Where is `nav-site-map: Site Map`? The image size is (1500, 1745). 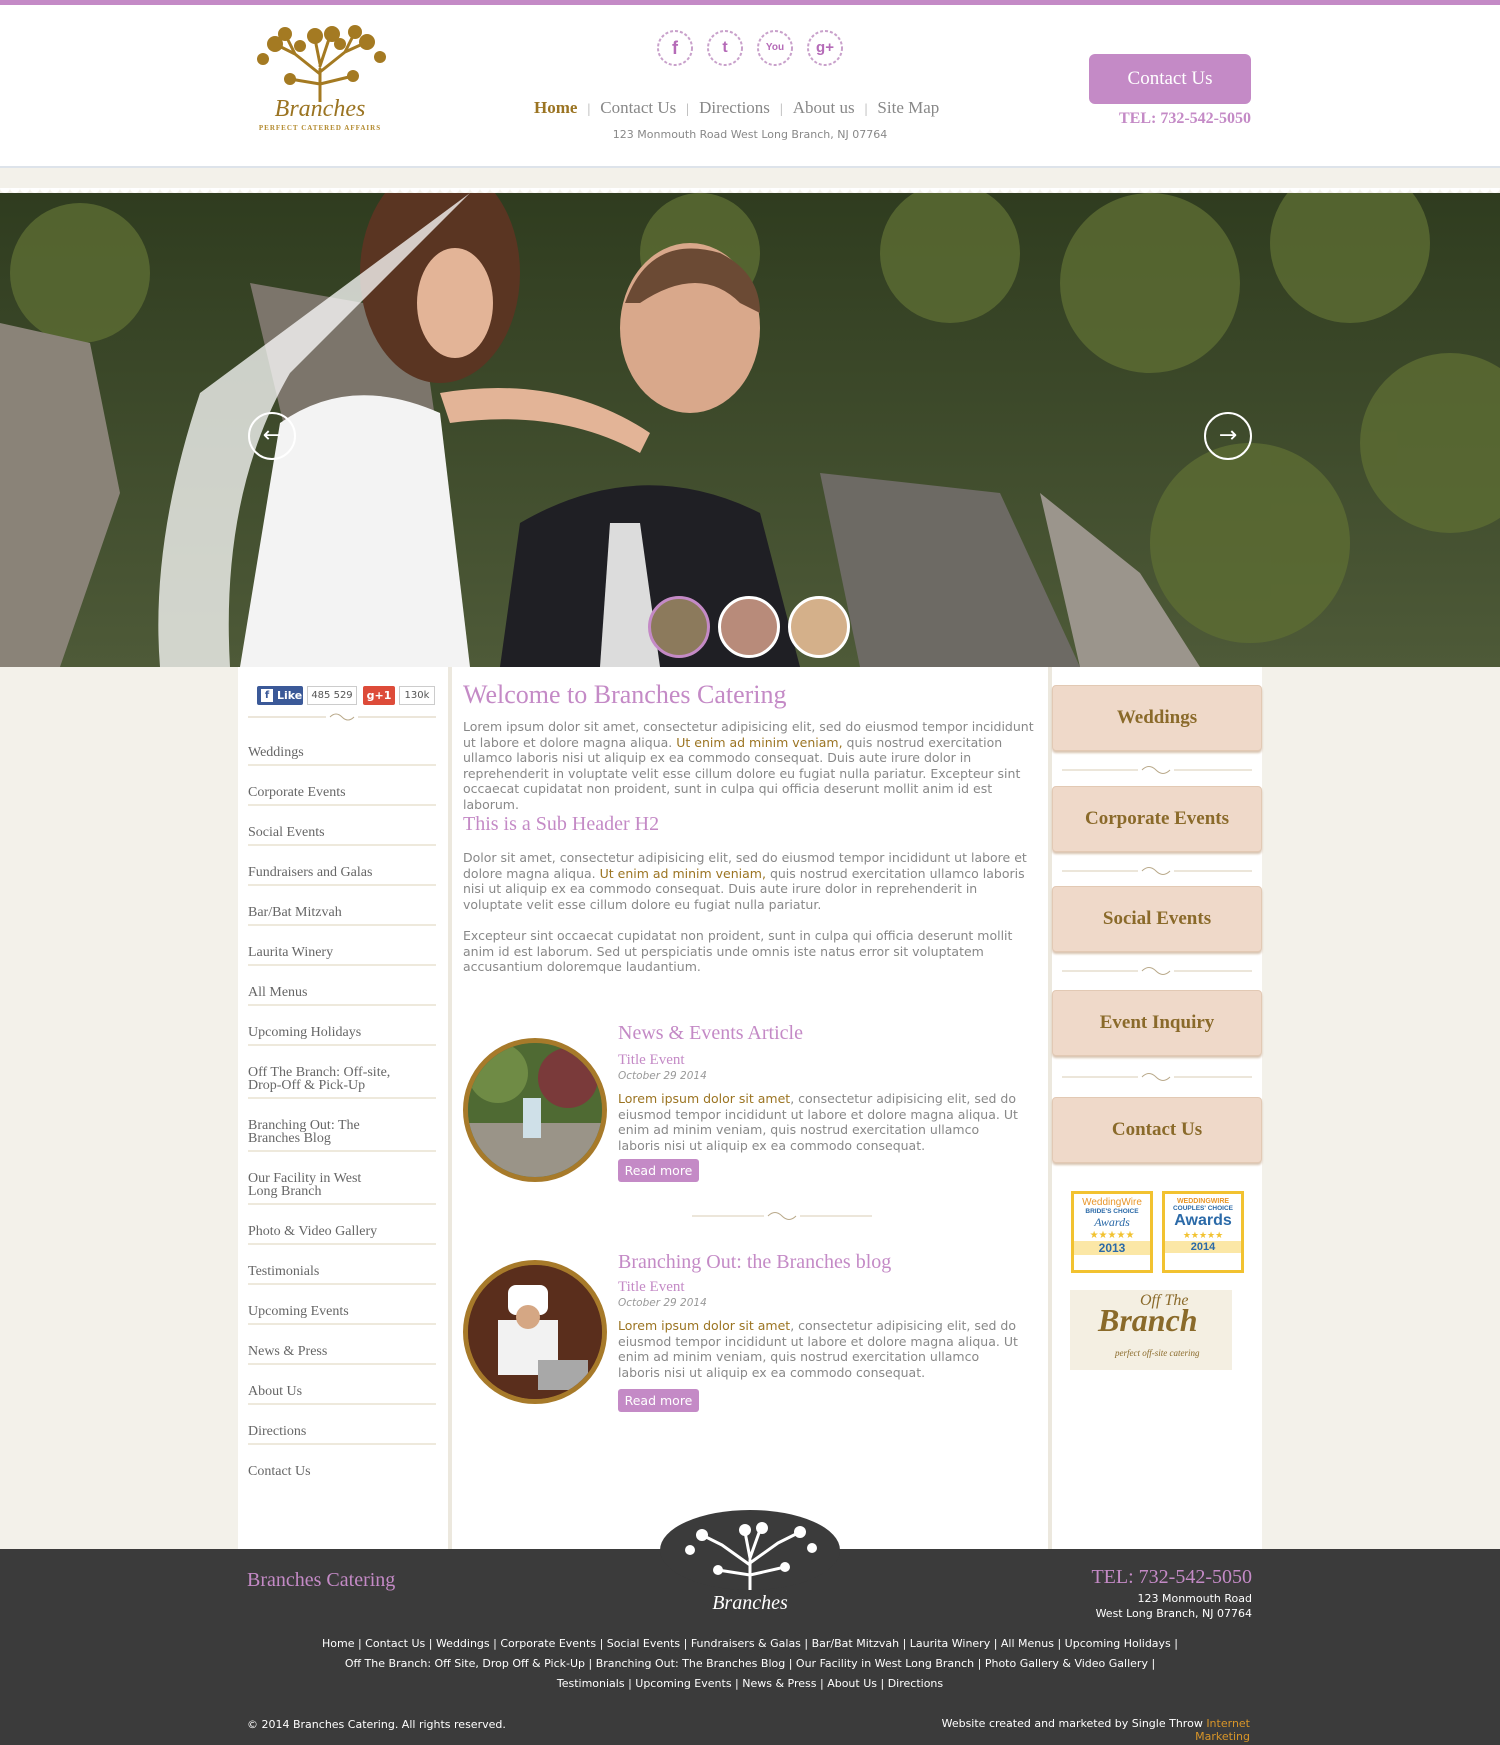 nav-site-map: Site Map is located at coordinates (908, 108).